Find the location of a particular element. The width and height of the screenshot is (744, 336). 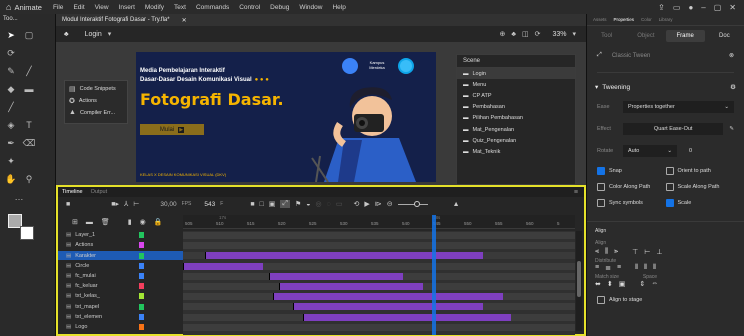

scene-name: Login is located at coordinates (93, 34).